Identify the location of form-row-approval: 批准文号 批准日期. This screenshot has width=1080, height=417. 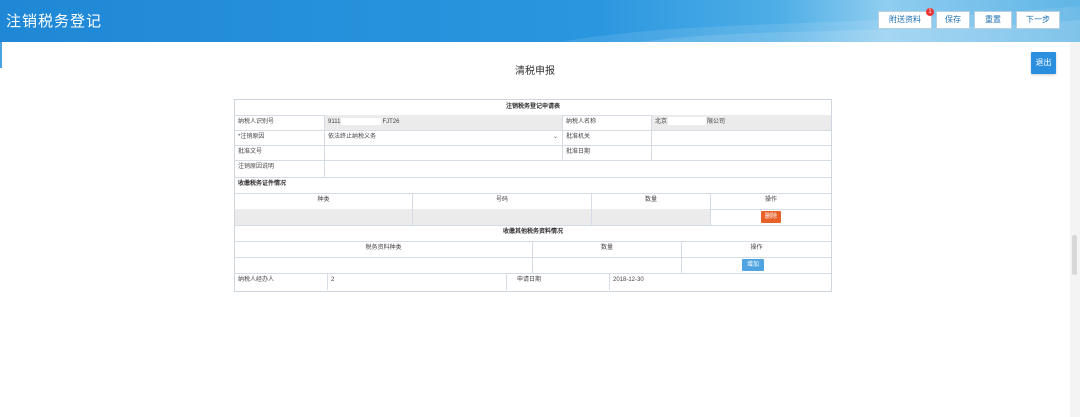
(533, 153).